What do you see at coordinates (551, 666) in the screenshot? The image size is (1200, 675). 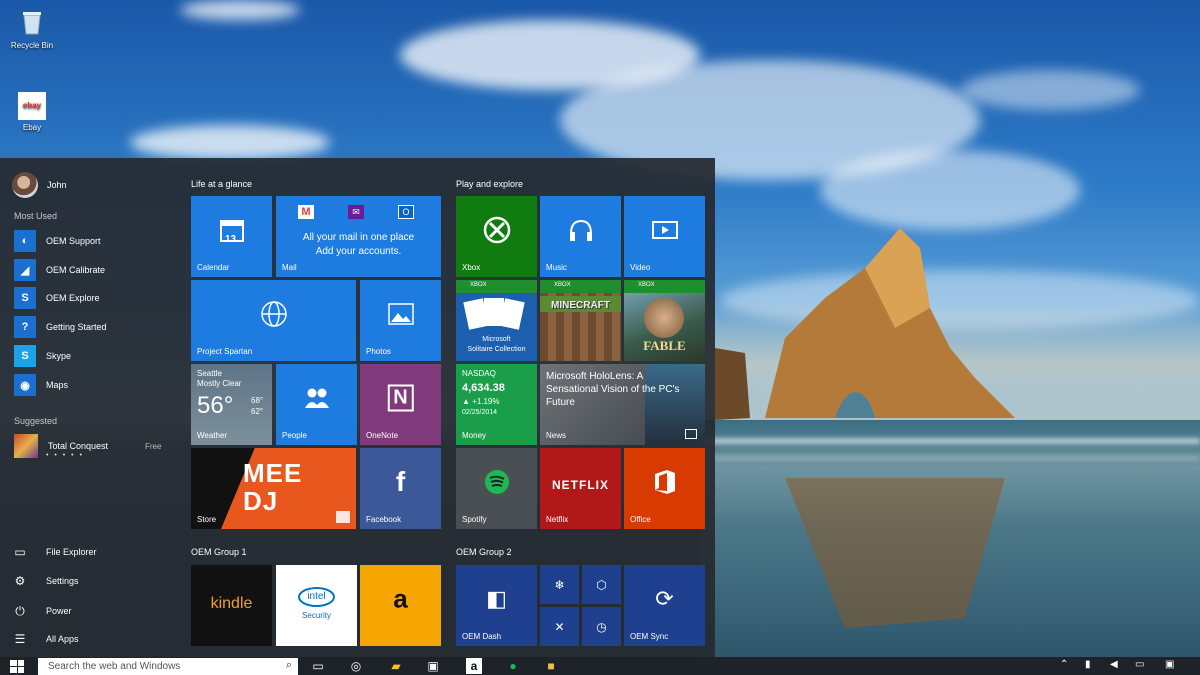 I see `app-taskbar-icon: ■` at bounding box center [551, 666].